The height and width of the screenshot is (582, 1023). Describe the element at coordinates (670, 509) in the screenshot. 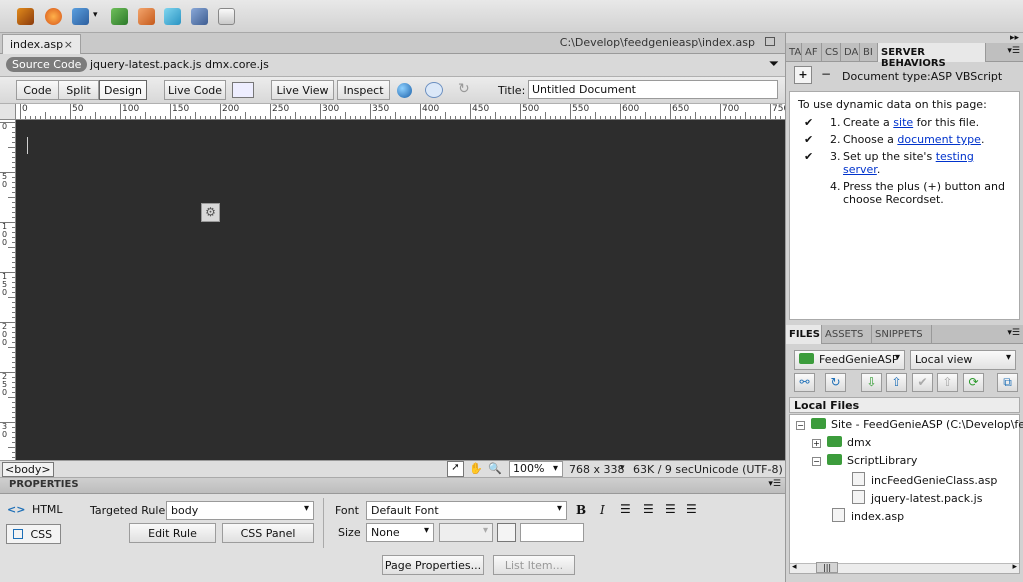

I see `align-right-icon: ☰` at that location.